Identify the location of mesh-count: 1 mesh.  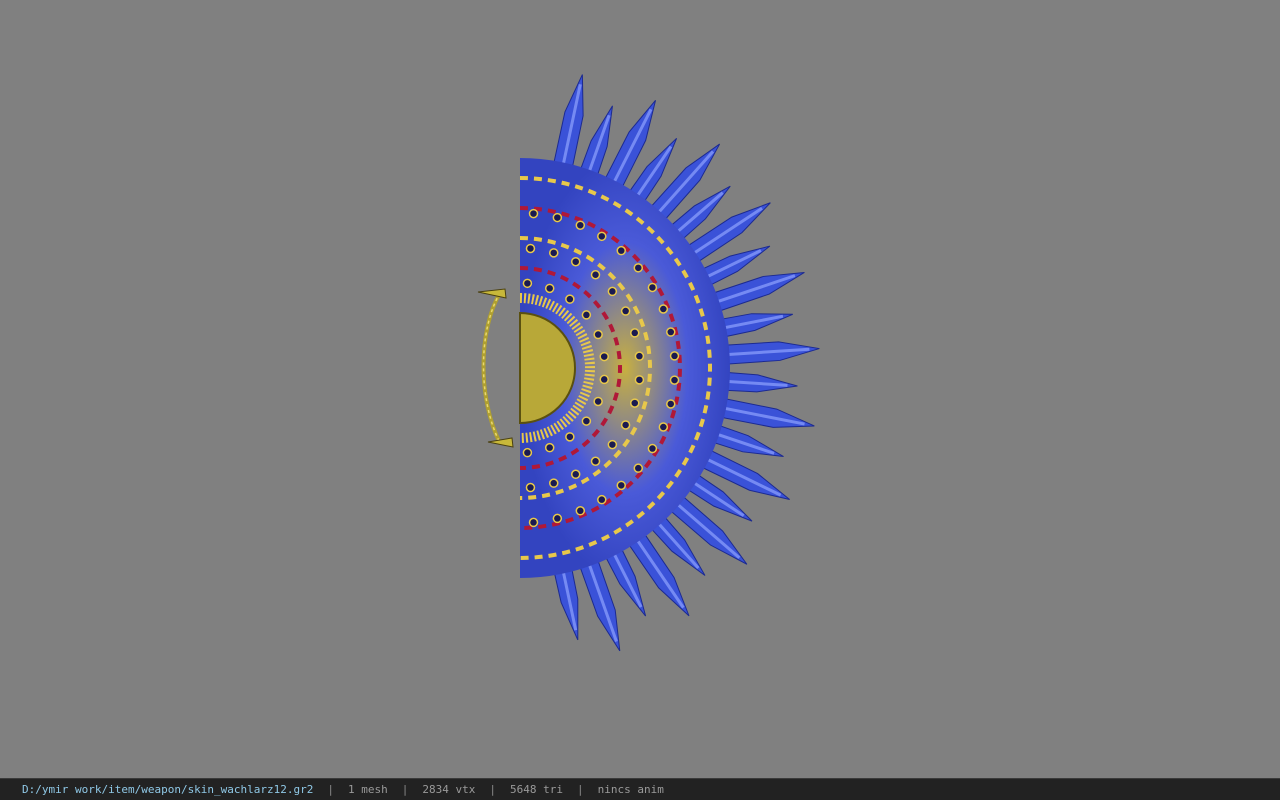
(368, 789).